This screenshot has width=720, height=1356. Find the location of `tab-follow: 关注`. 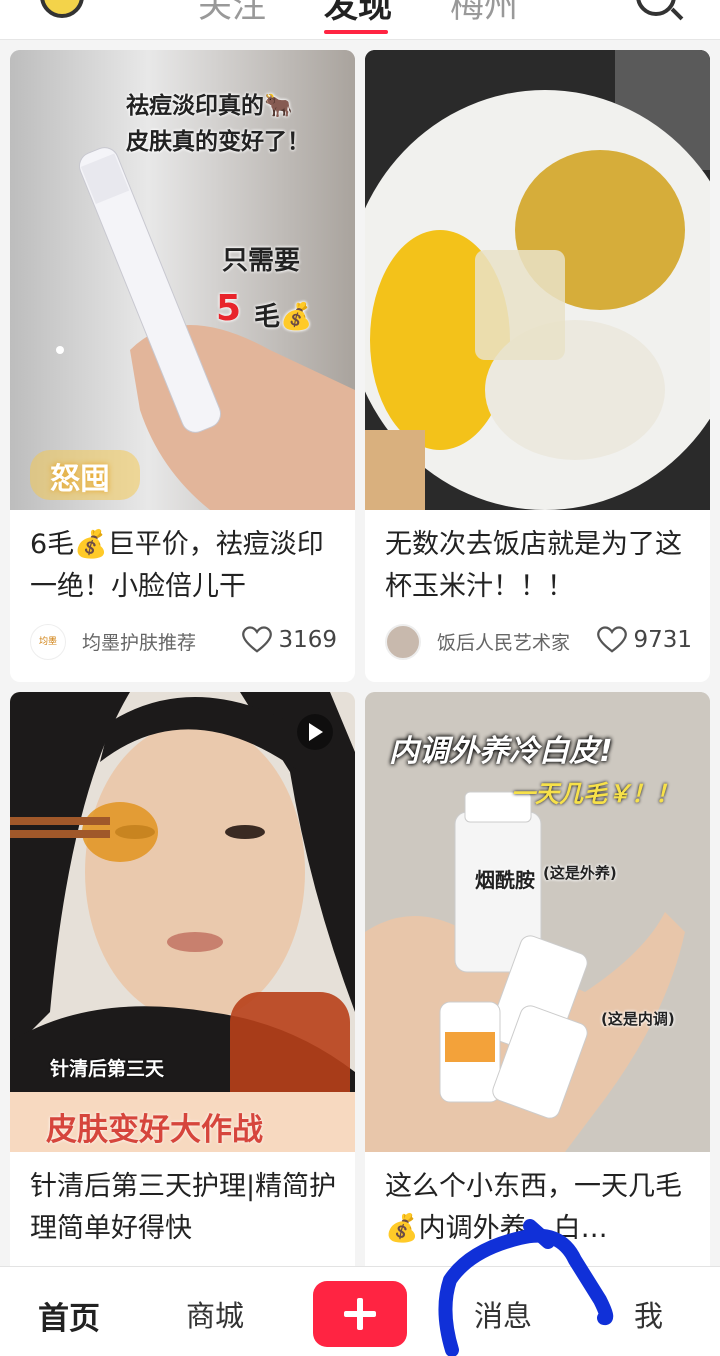

tab-follow: 关注 is located at coordinates (232, 13).